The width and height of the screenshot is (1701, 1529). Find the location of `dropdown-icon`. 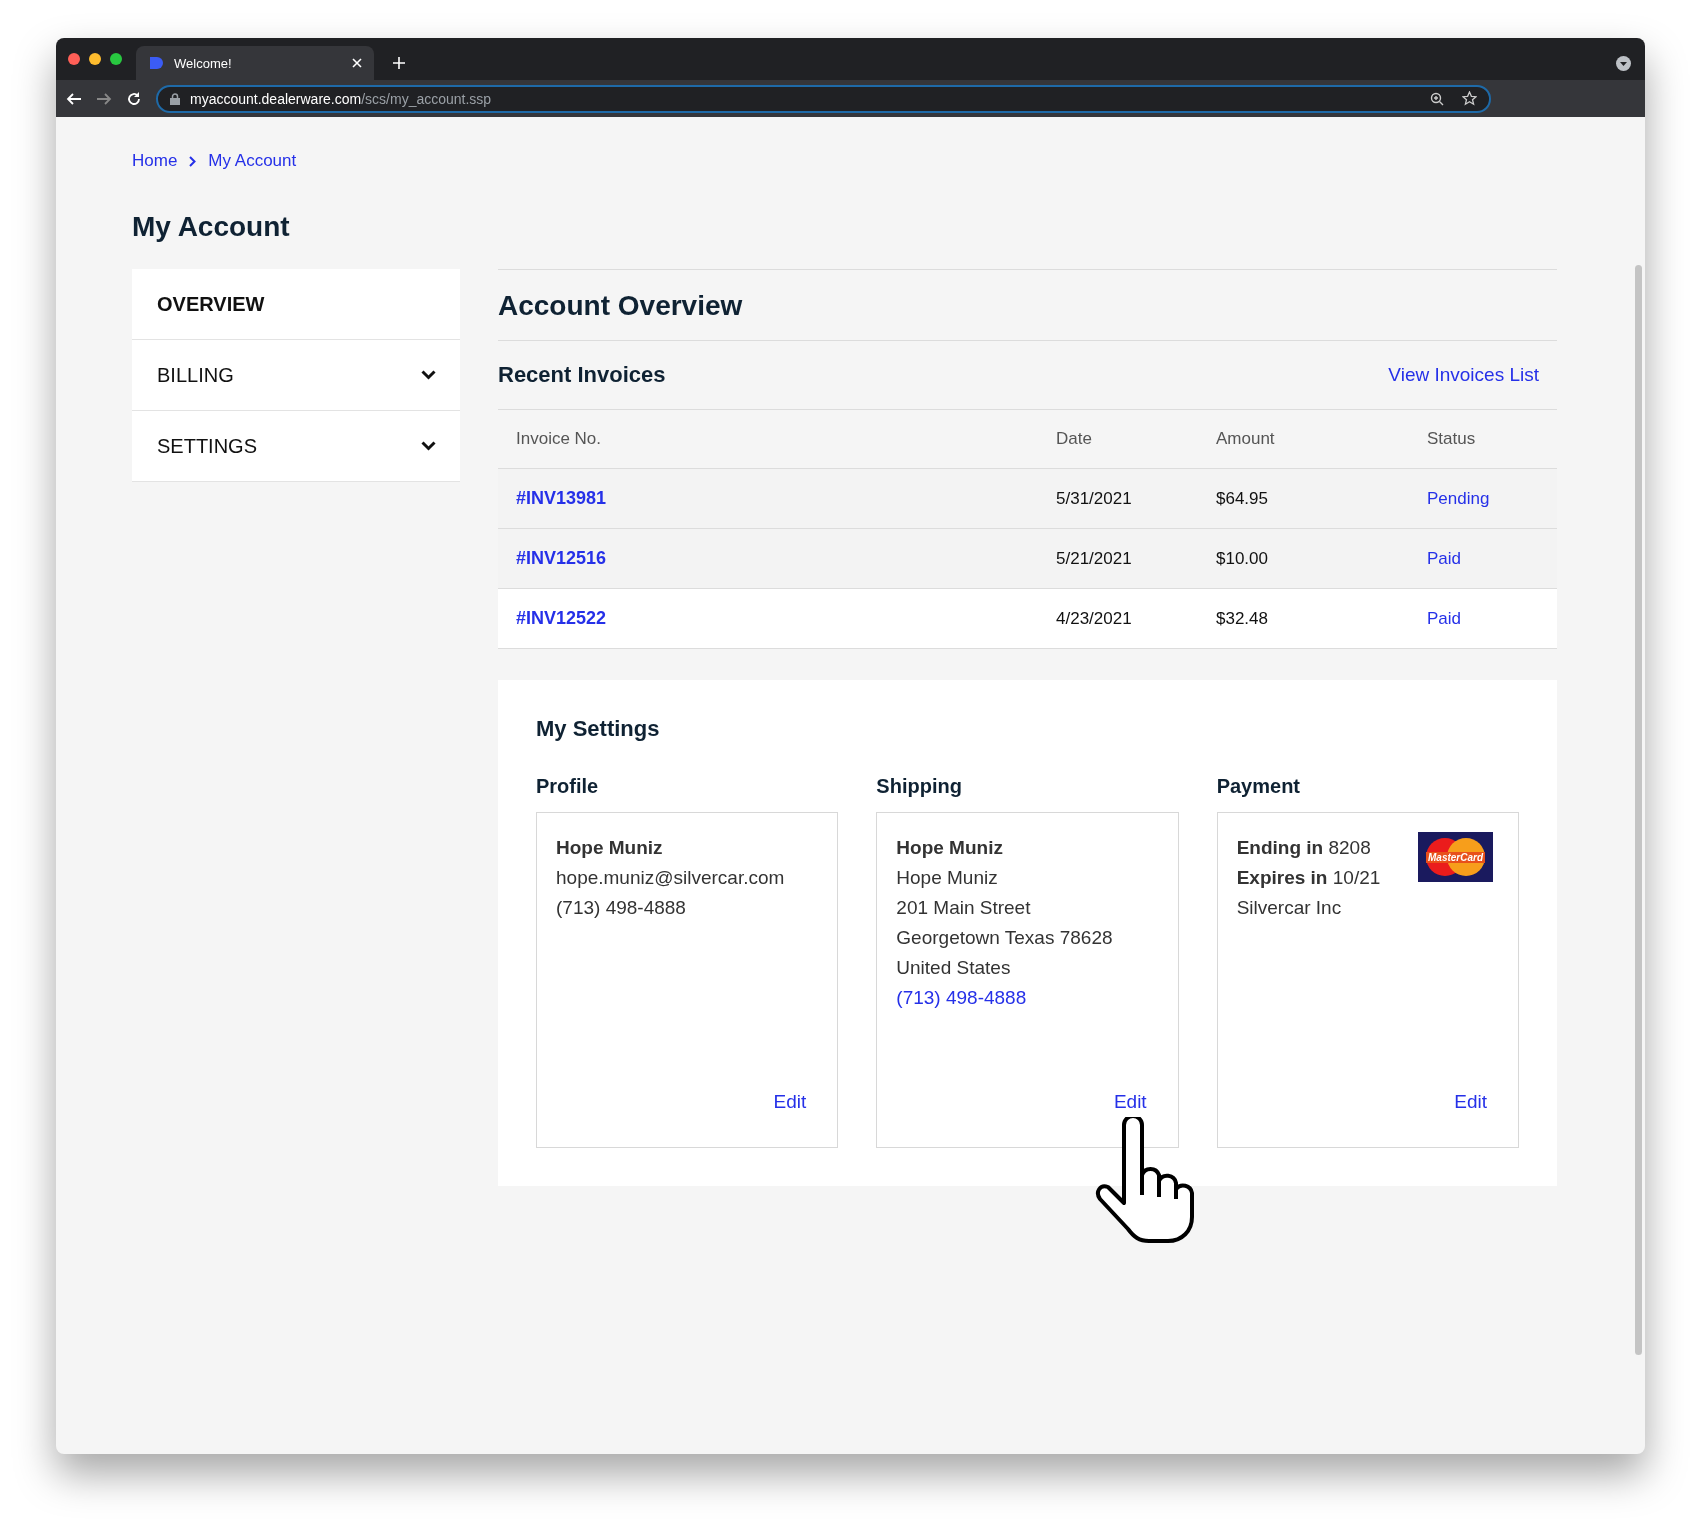

dropdown-icon is located at coordinates (1623, 63).